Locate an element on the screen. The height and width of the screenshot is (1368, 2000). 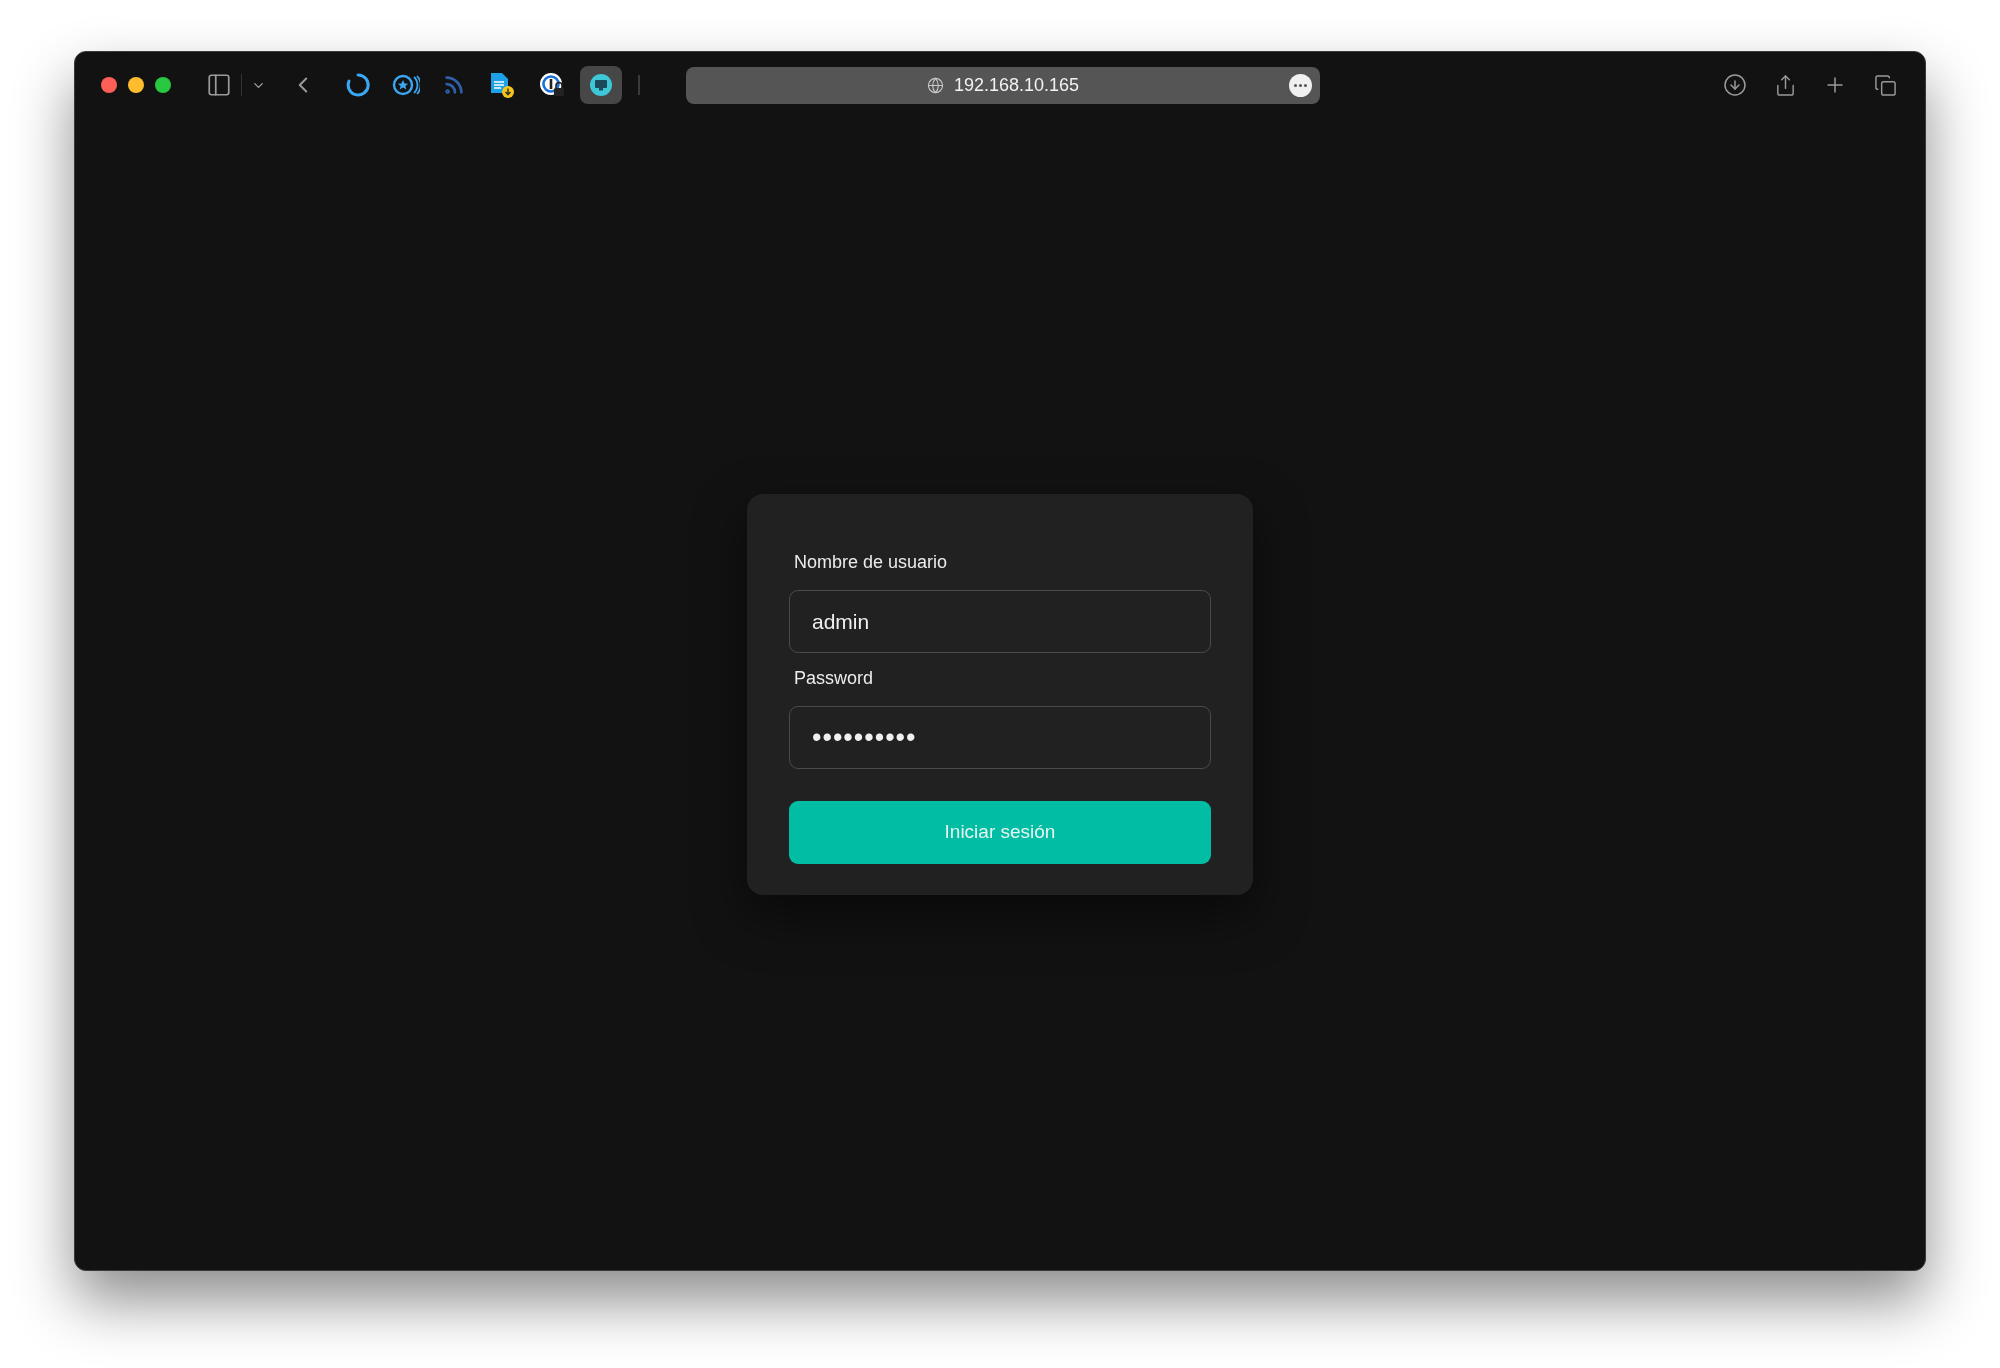
username-field: admin is located at coordinates (1000, 621).